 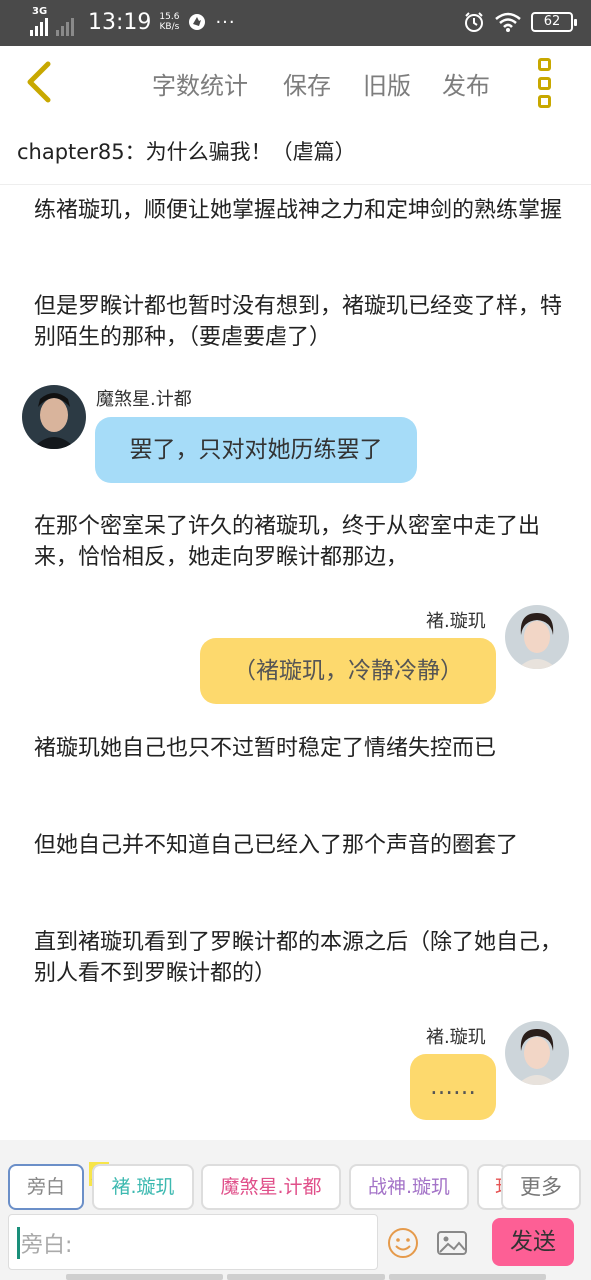 What do you see at coordinates (554, 22) in the screenshot?
I see `battery-icon: 62` at bounding box center [554, 22].